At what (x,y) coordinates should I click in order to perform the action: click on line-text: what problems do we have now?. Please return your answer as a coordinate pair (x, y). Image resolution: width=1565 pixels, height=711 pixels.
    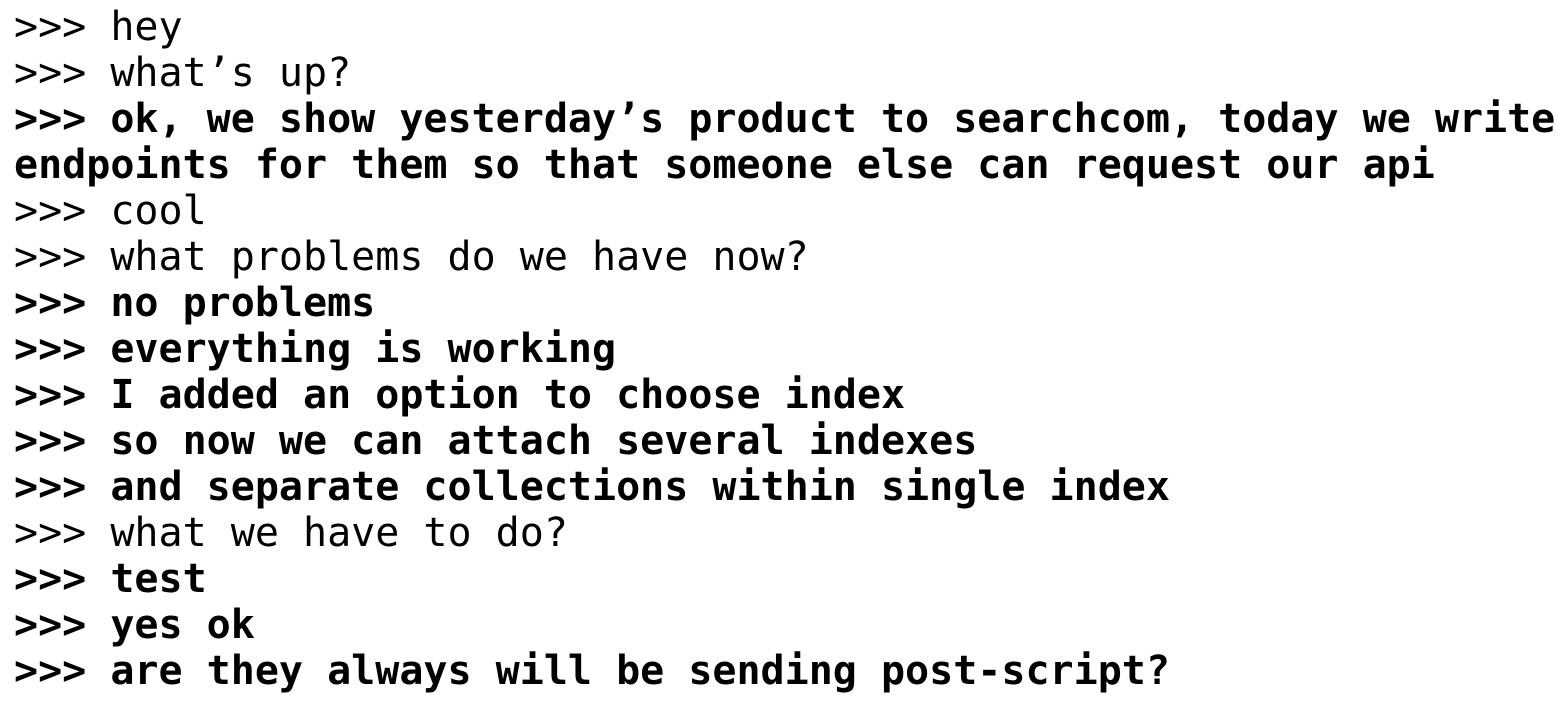
    Looking at the image, I should click on (459, 257).